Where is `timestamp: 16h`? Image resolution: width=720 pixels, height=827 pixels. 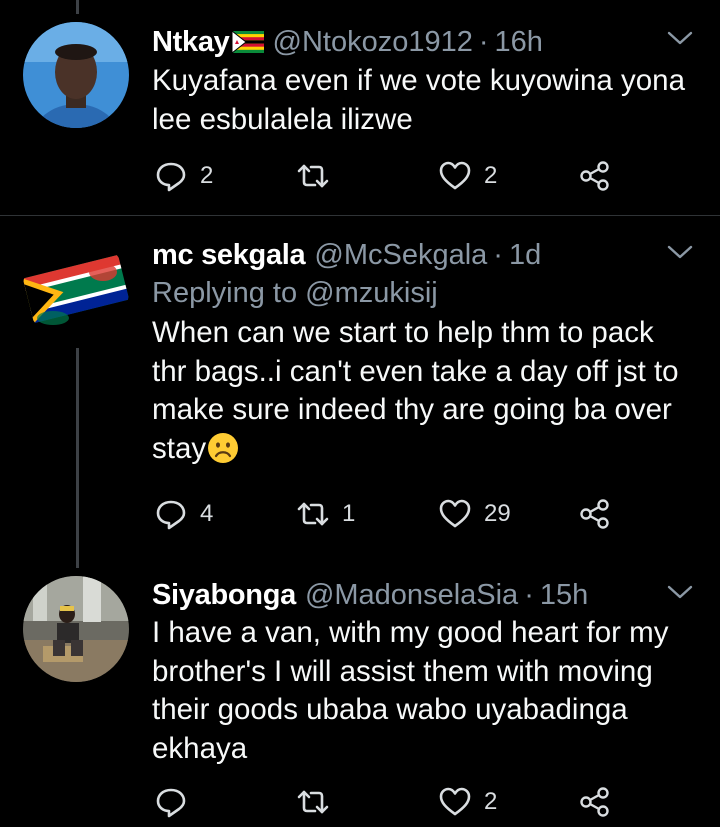 timestamp: 16h is located at coordinates (519, 42).